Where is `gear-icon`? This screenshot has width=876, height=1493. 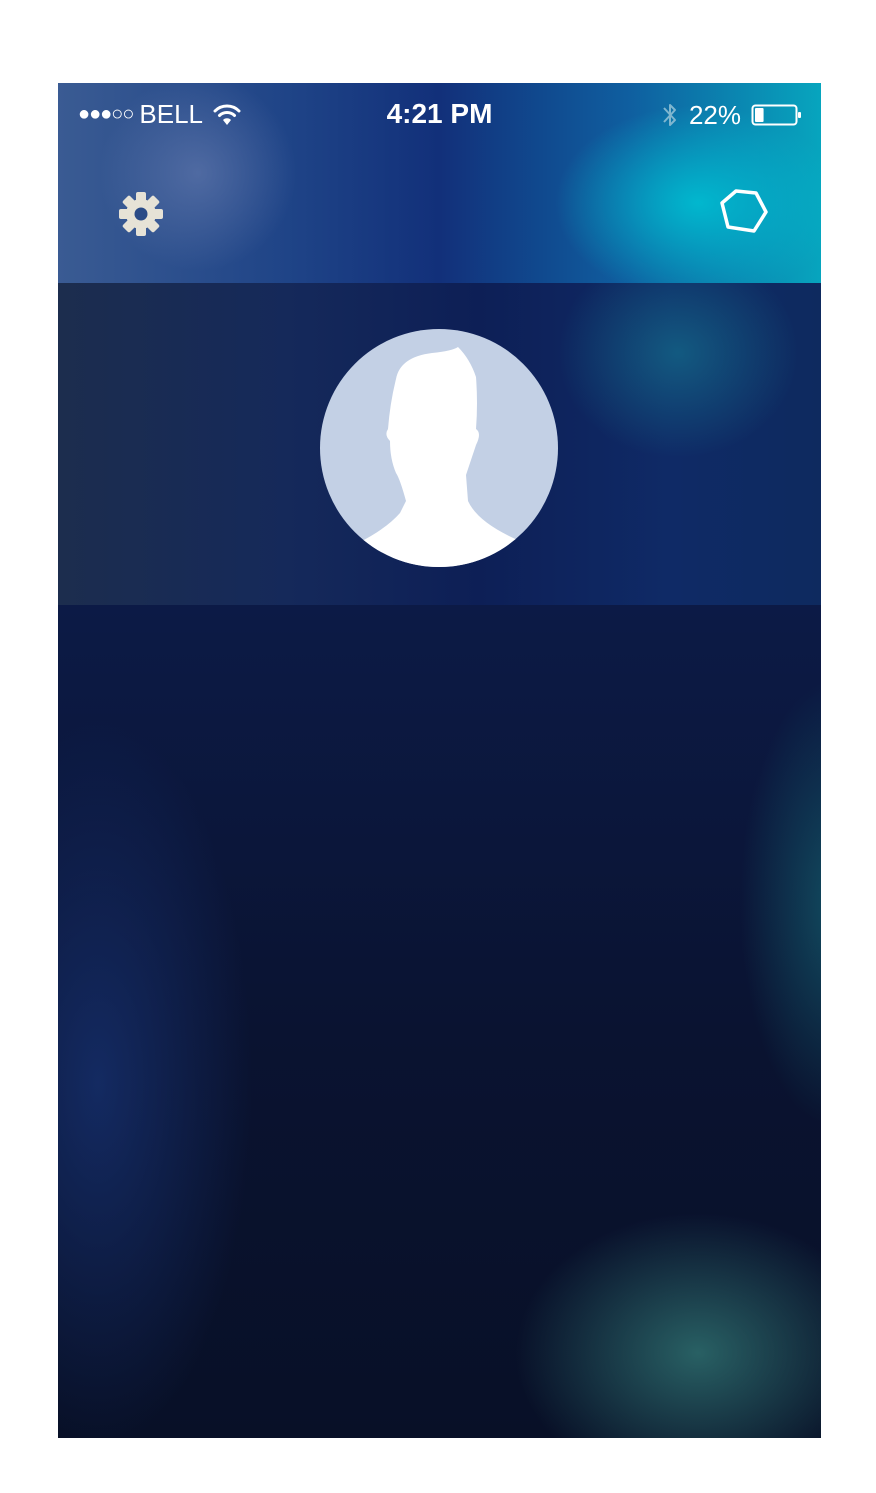 gear-icon is located at coordinates (141, 214).